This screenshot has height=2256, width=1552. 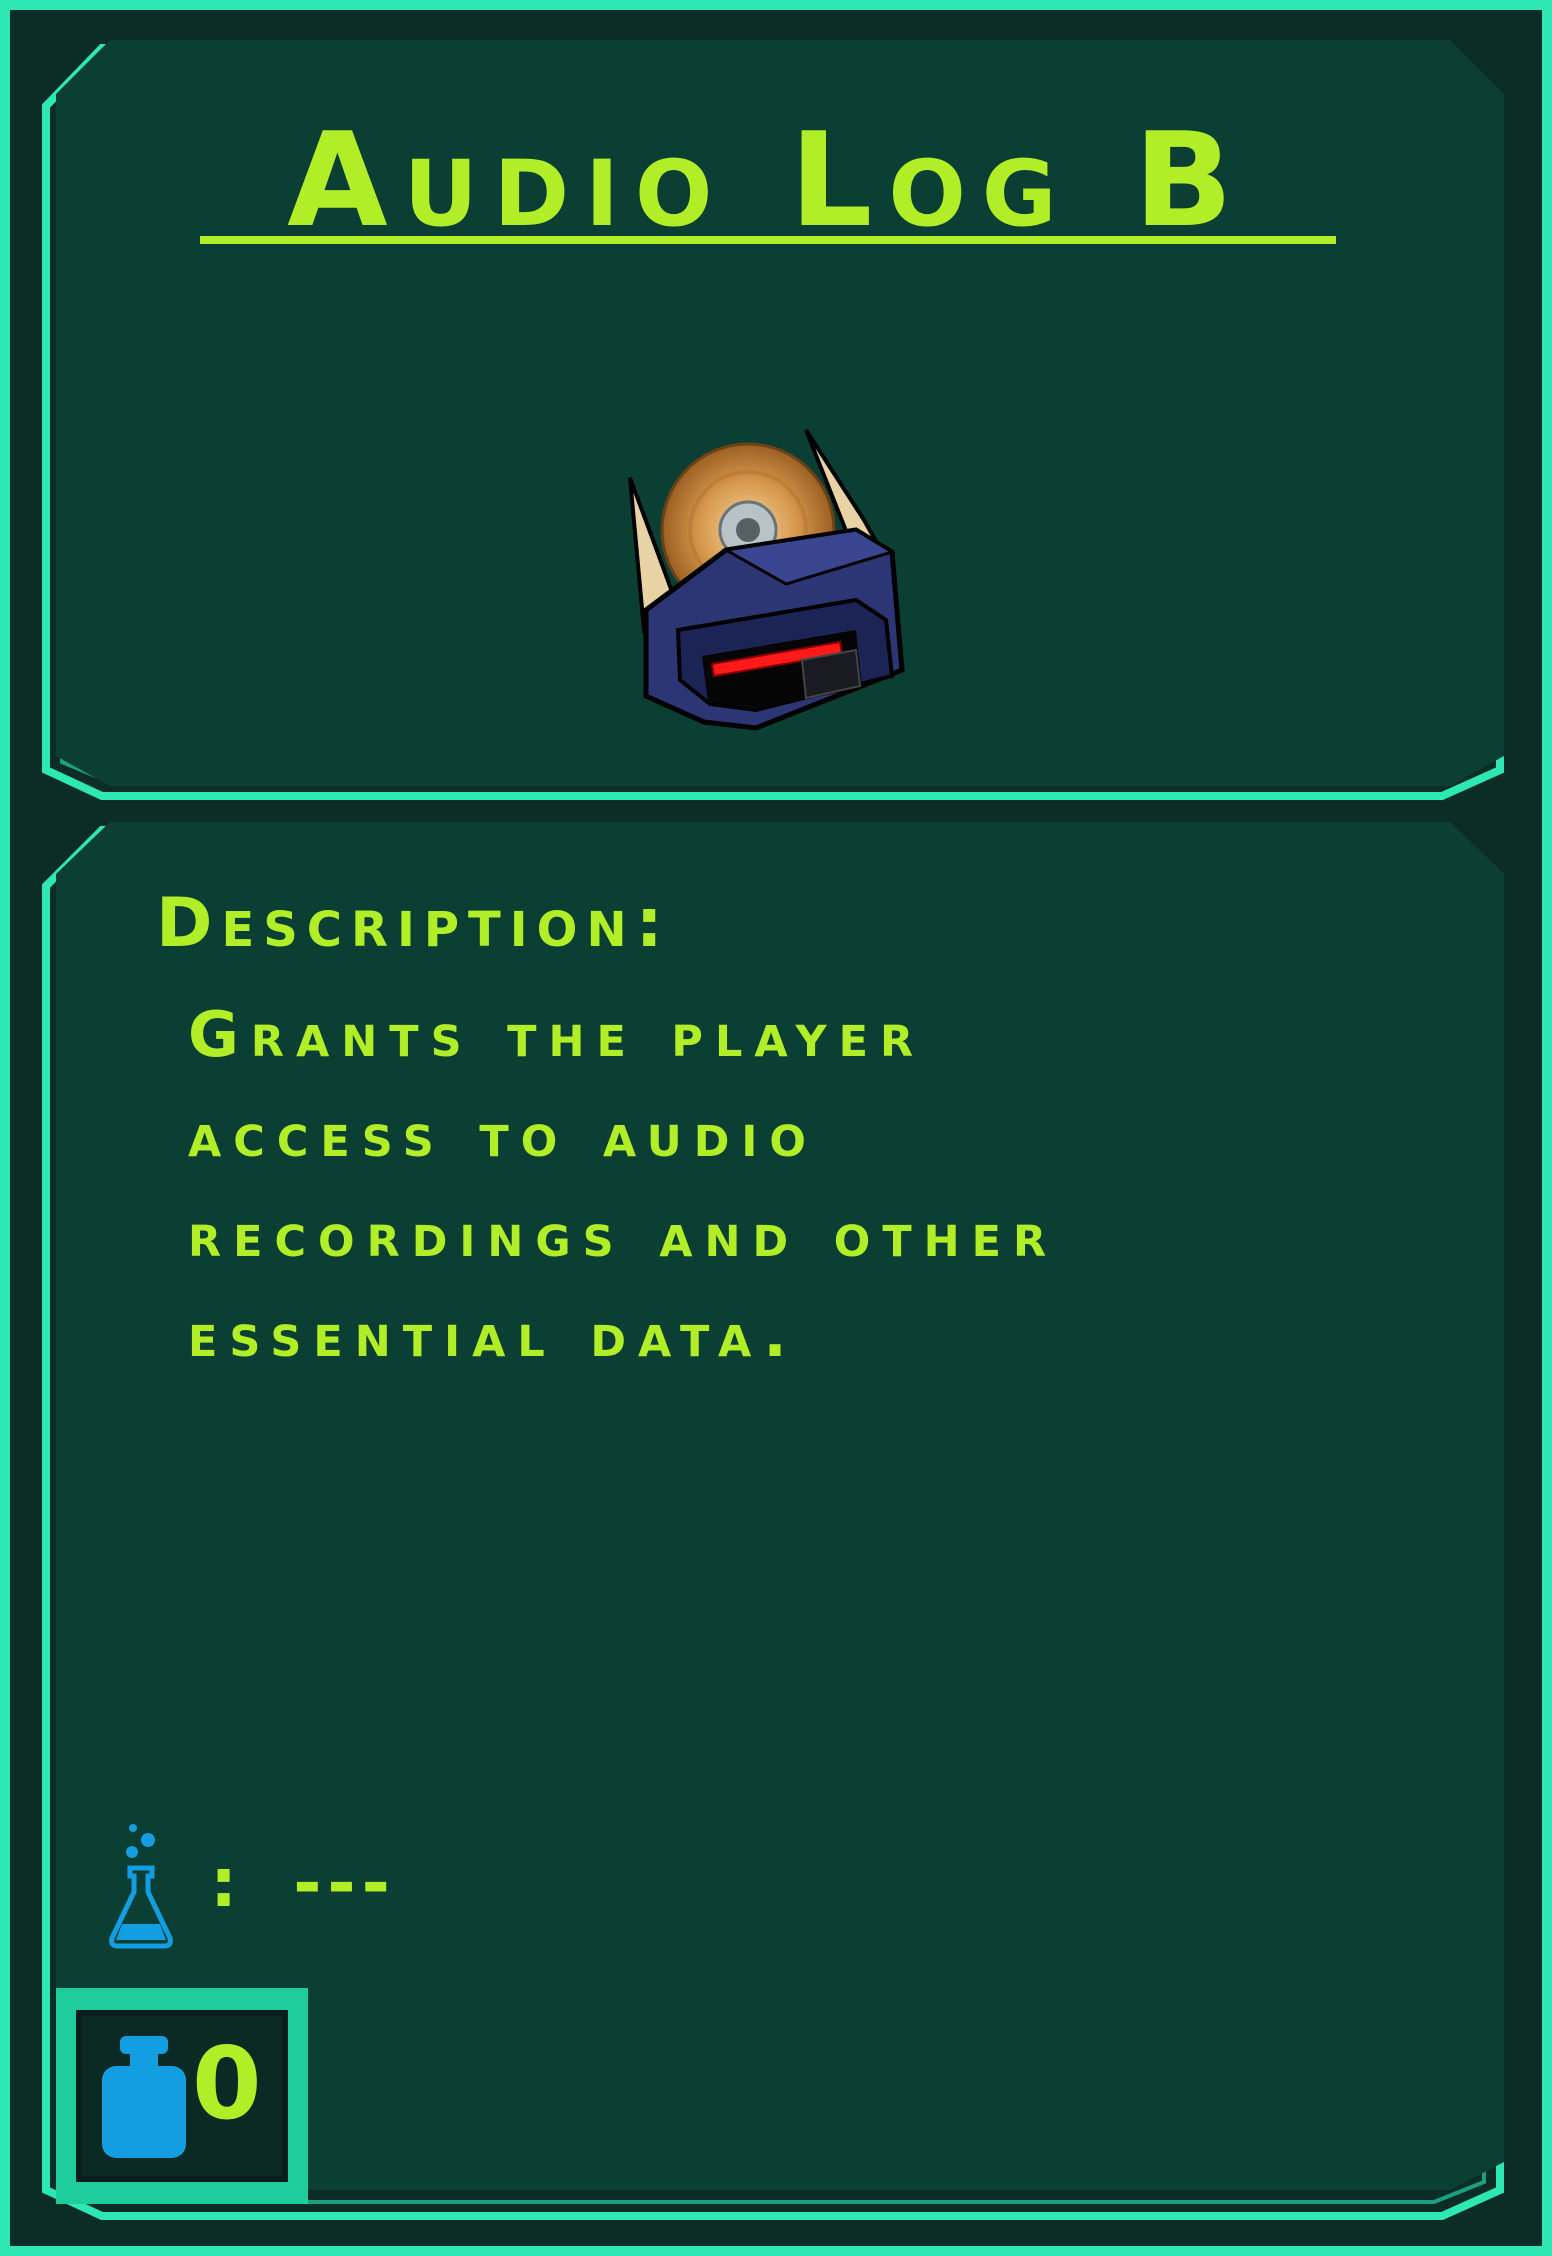 I want to click on research-colon: :, so click(x=227, y=1883).